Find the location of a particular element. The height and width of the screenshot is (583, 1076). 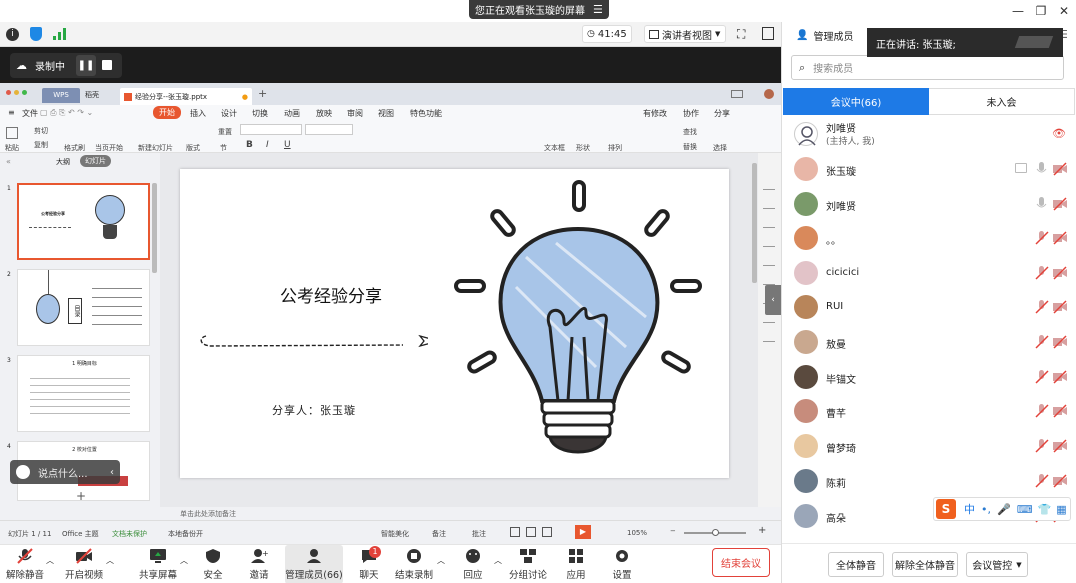

unmute-button: 解除静音 is located at coordinates (25, 564).